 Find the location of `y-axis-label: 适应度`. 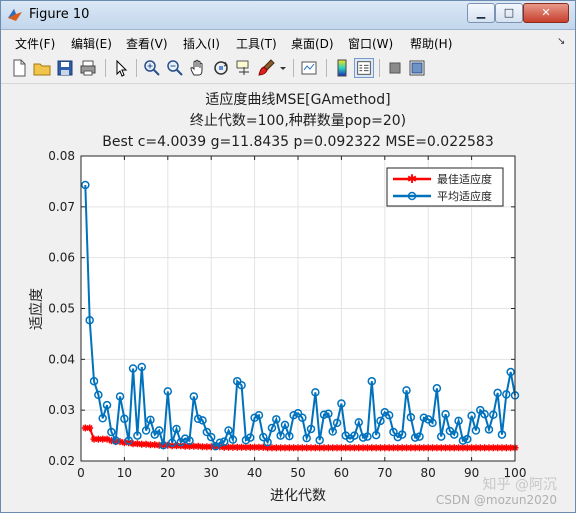

y-axis-label: 适应度 is located at coordinates (36, 309).